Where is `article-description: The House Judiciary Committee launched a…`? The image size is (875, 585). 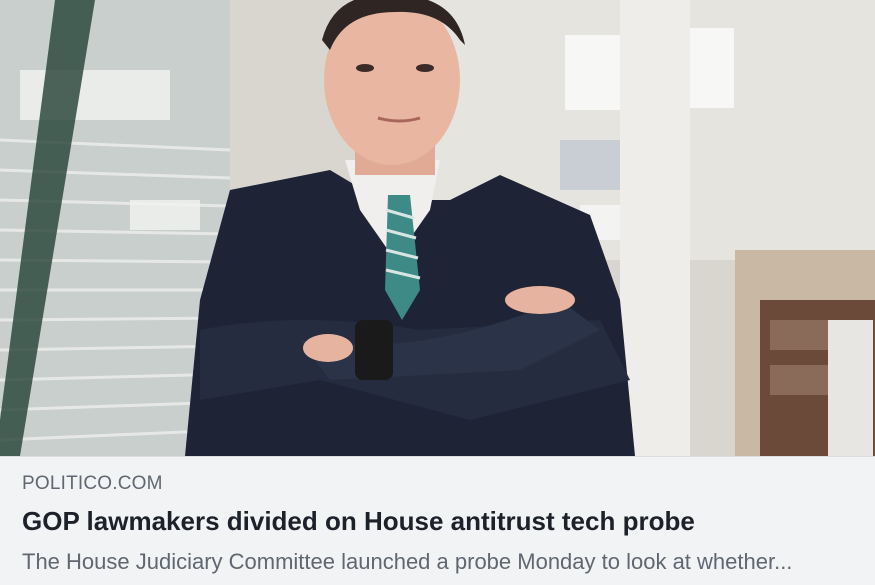 article-description: The House Judiciary Committee launched a… is located at coordinates (407, 561).